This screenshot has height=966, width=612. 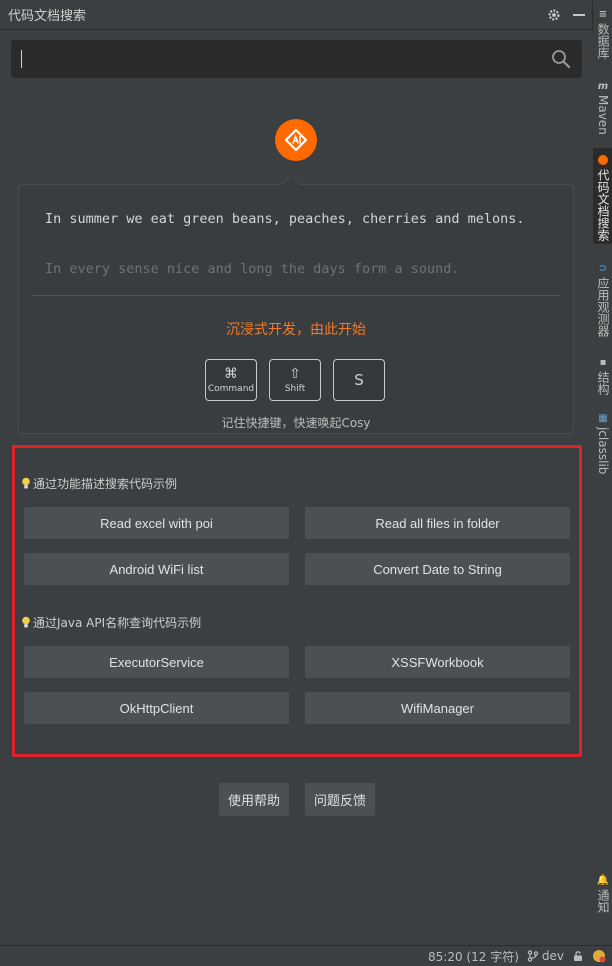 I want to click on example-button: XSSFWorkbook, so click(x=437, y=662).